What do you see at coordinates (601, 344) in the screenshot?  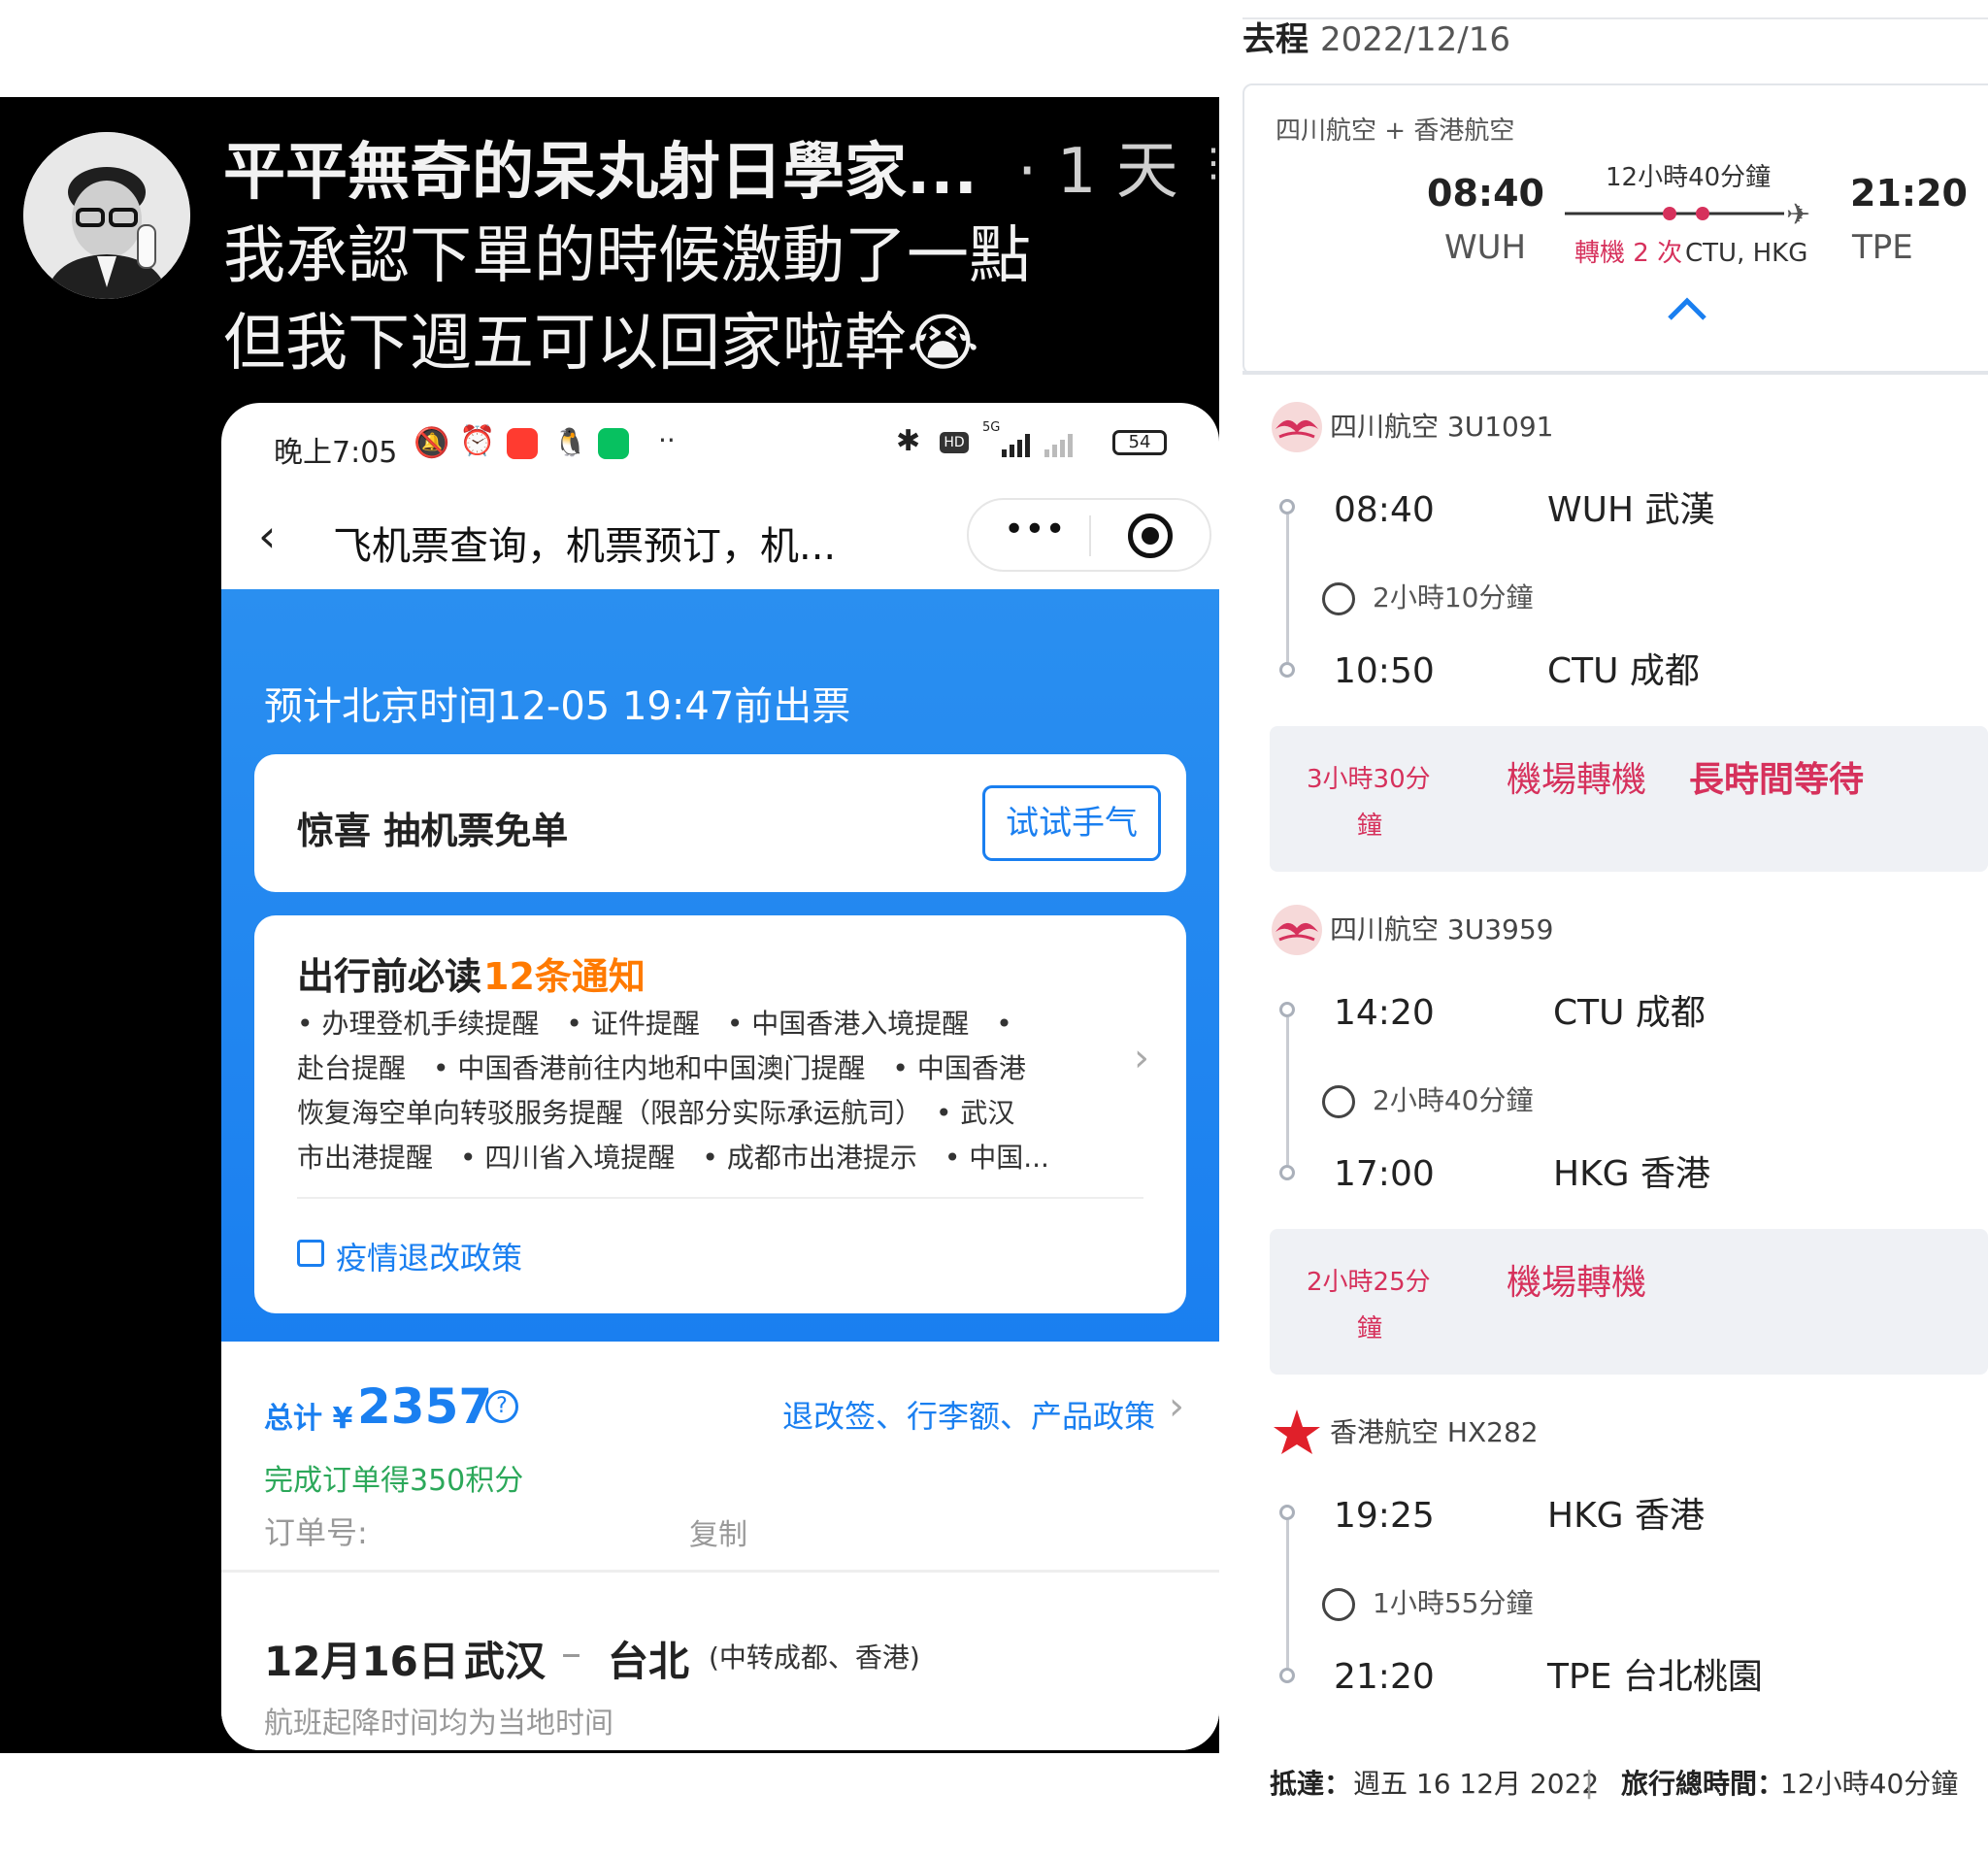 I see `post-text-line-2: 但我下週五可以回家啦幹😭` at bounding box center [601, 344].